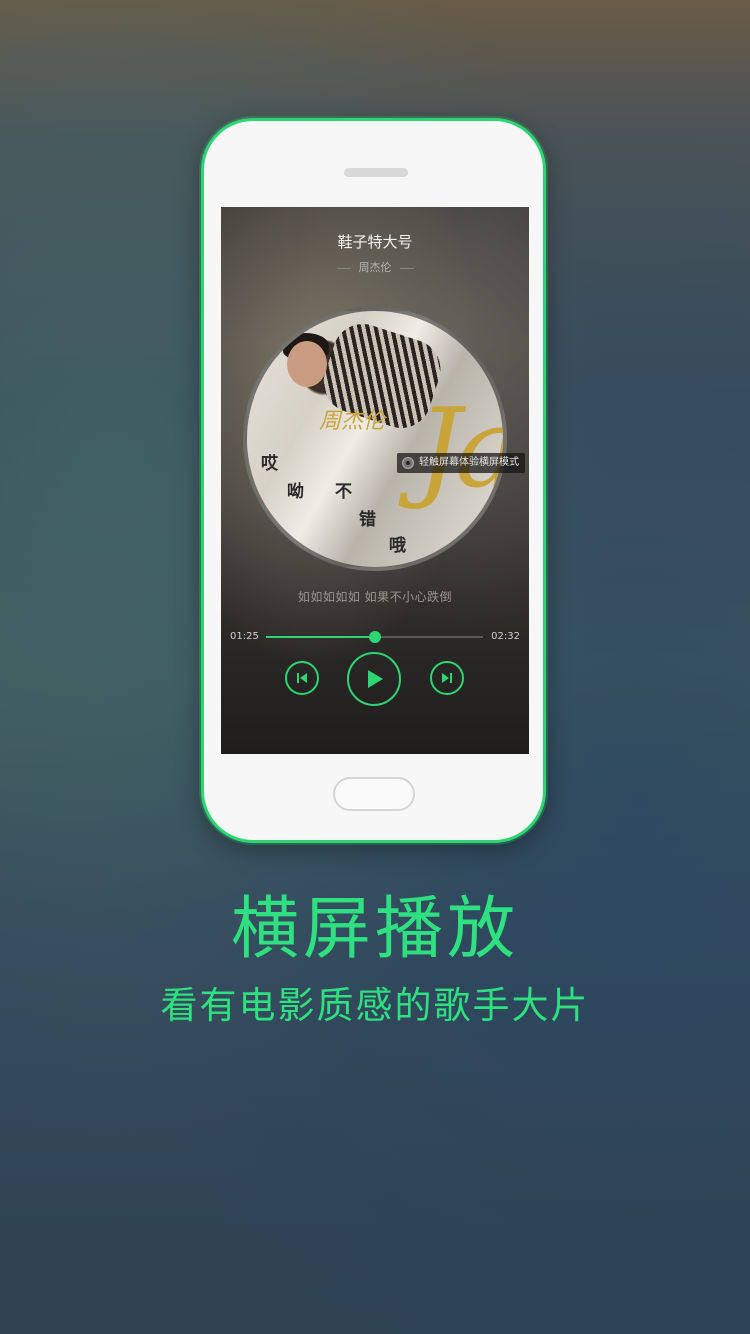 Image resolution: width=750 pixels, height=1334 pixels. What do you see at coordinates (352, 421) in the screenshot?
I see `album-name-lettering: 周杰伦` at bounding box center [352, 421].